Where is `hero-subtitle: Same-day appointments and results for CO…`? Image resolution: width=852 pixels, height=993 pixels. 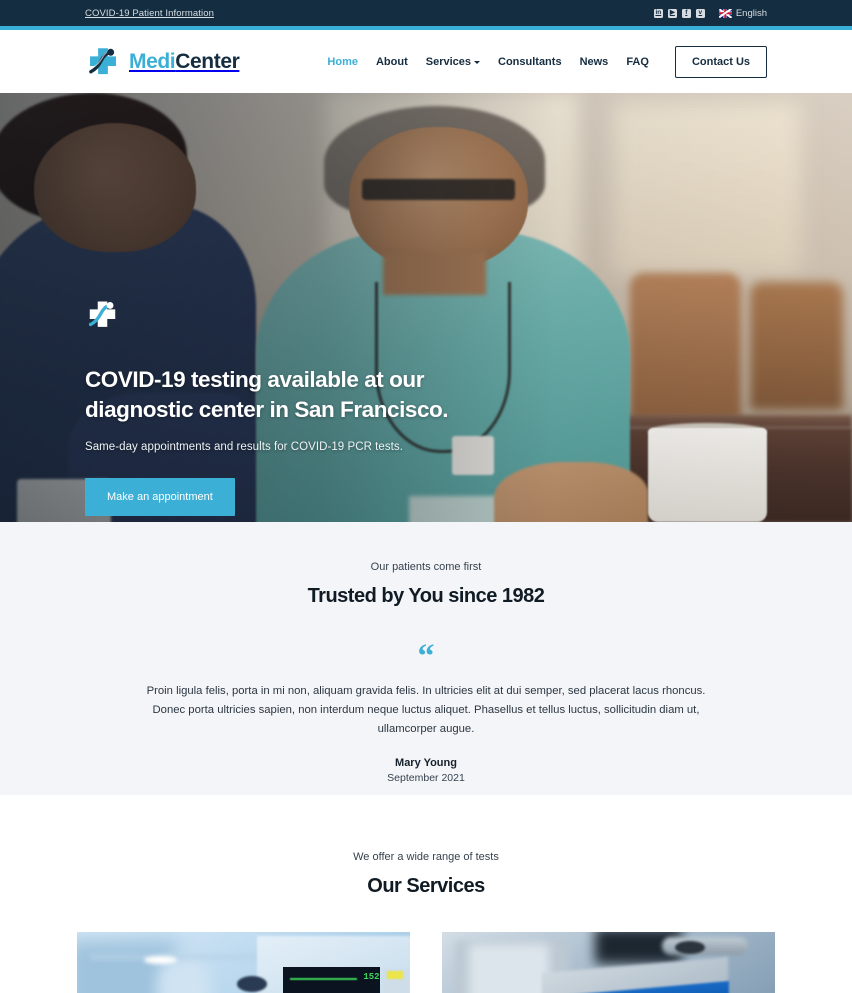 hero-subtitle: Same-day appointments and results for CO… is located at coordinates (244, 446).